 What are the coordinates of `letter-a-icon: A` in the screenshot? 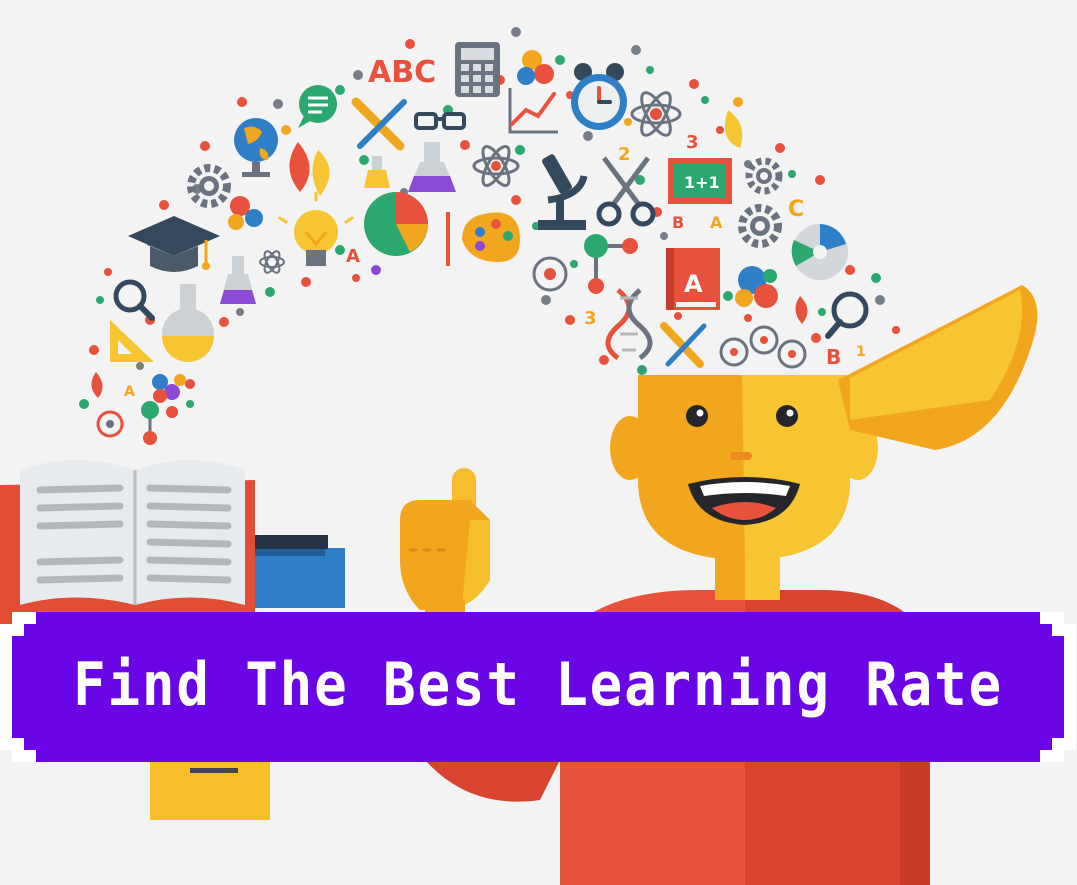 It's located at (716, 222).